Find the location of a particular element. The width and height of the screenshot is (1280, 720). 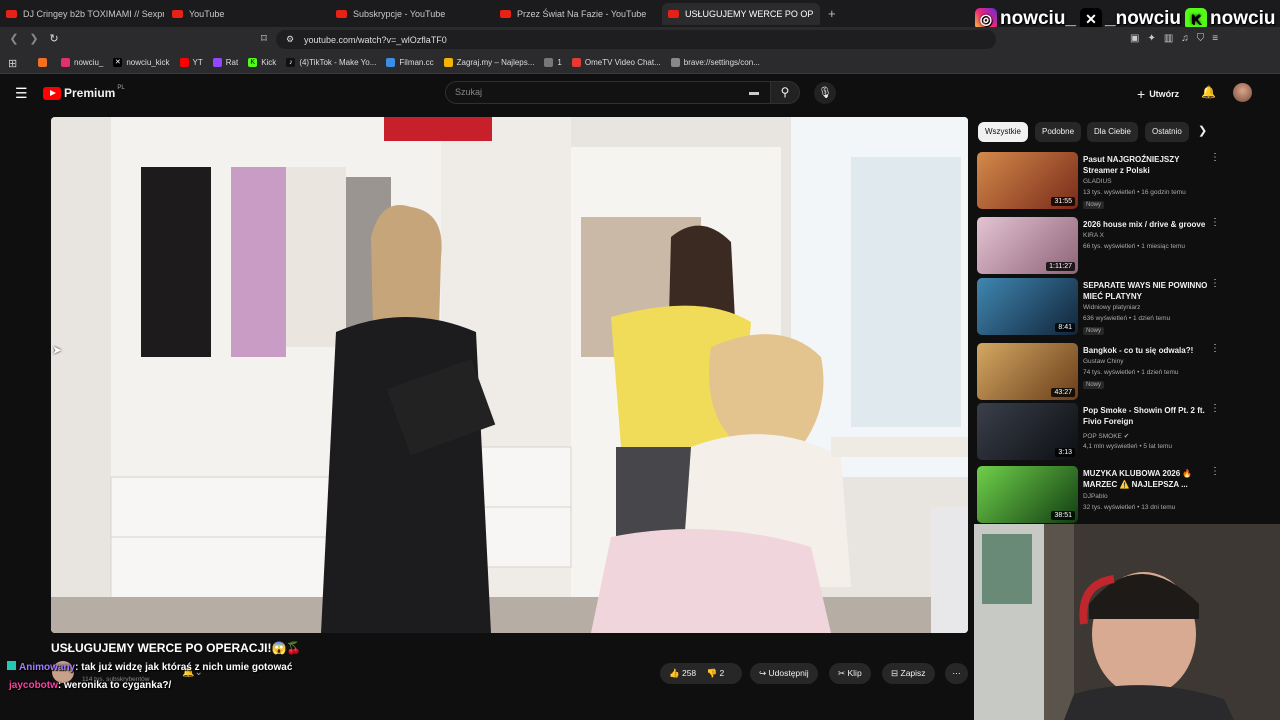

channel-name: KIRA X is located at coordinates (1093, 235).